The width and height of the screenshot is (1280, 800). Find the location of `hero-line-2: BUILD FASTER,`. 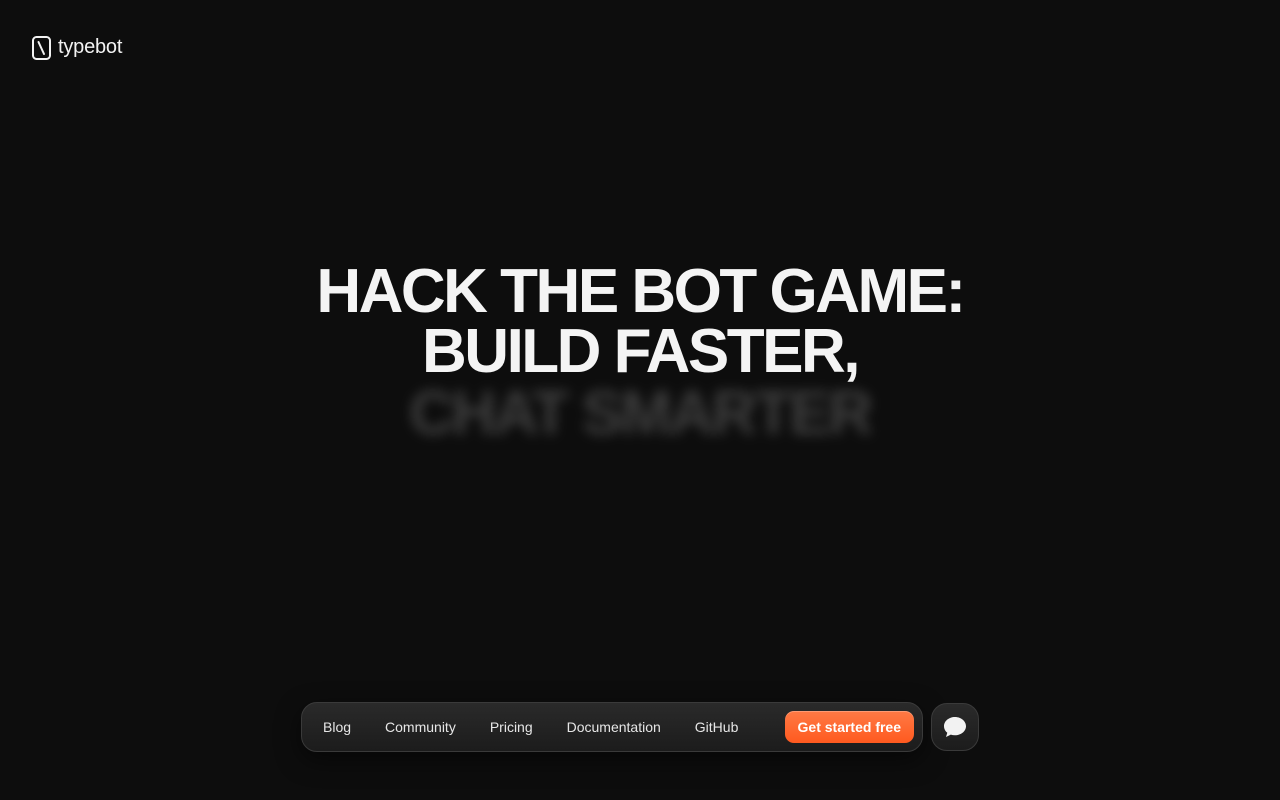

hero-line-2: BUILD FASTER, is located at coordinates (641, 351).